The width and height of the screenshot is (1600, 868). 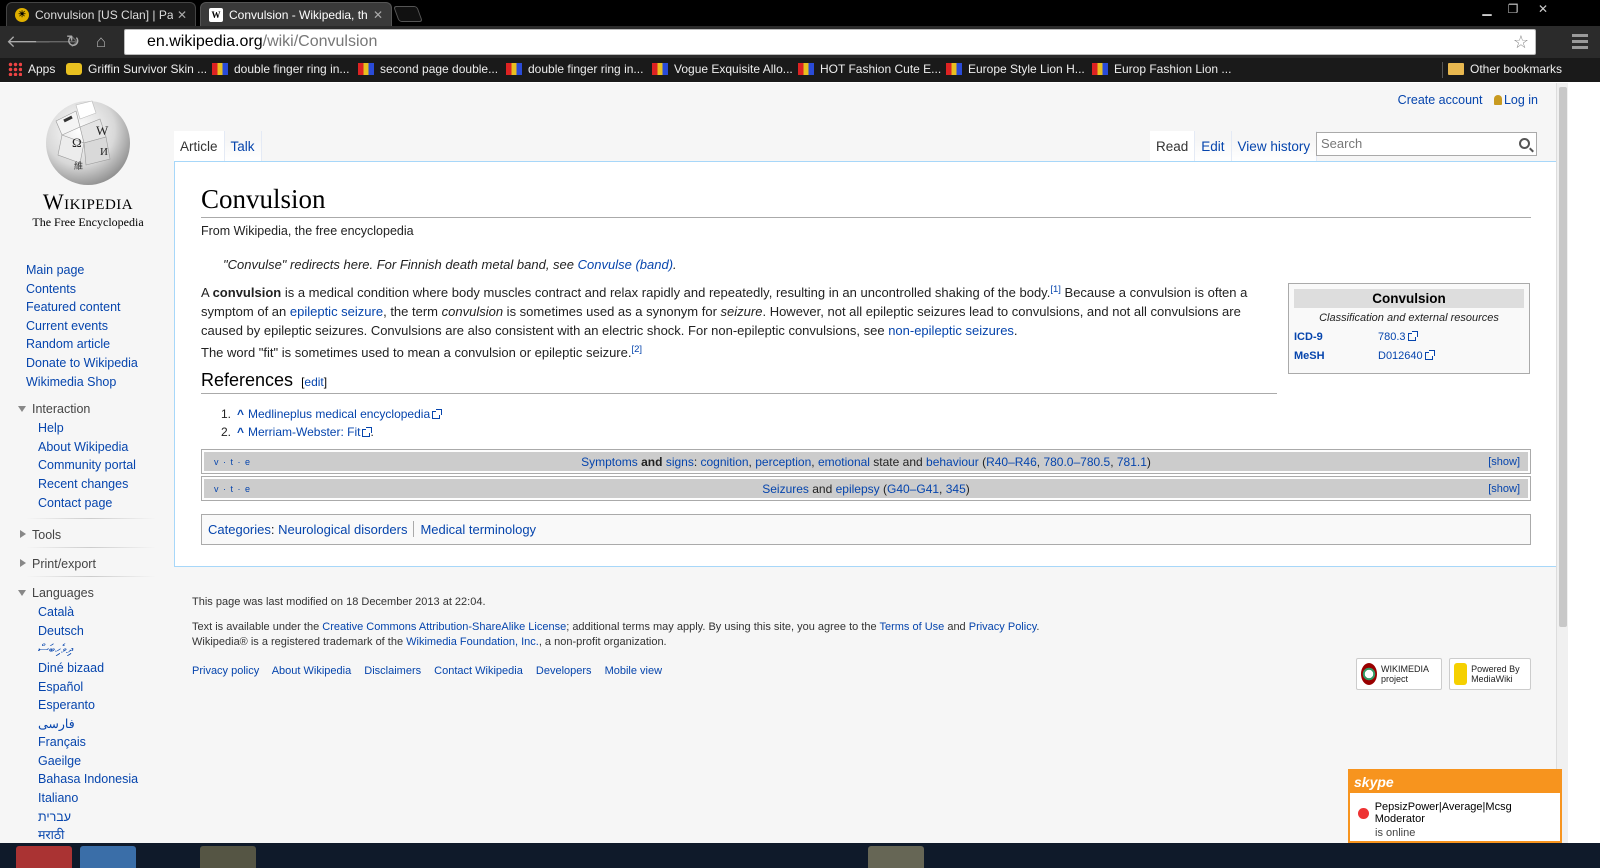 What do you see at coordinates (296, 14) in the screenshot?
I see `tab-wikipedia: W Convulsion - Wikipedia, th ✕` at bounding box center [296, 14].